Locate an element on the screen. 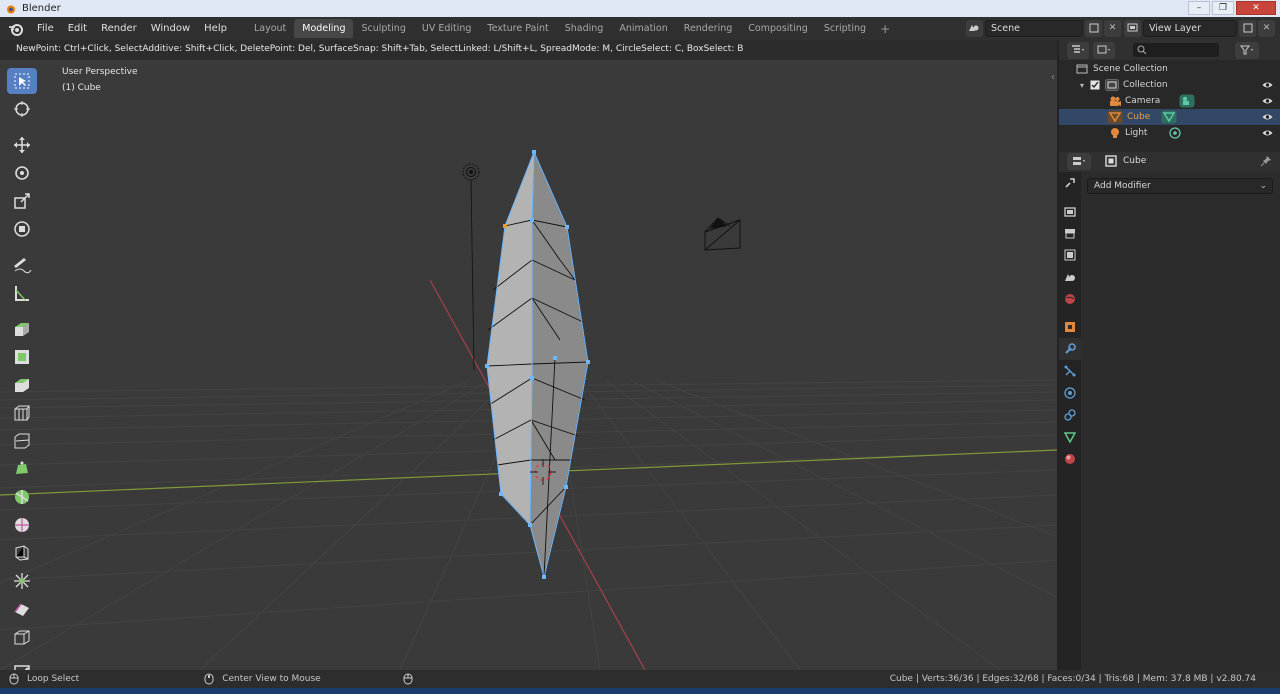 This screenshot has height=694, width=1280. move-icon is located at coordinates (22, 145).